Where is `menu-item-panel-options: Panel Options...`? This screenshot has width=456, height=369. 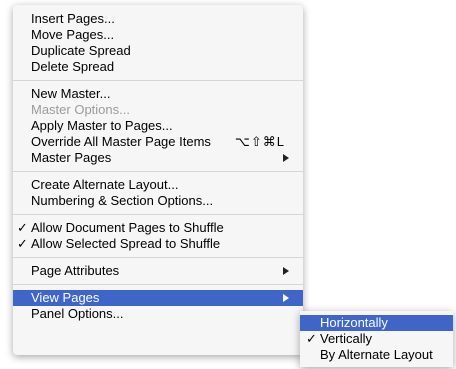 menu-item-panel-options: Panel Options... is located at coordinates (158, 314).